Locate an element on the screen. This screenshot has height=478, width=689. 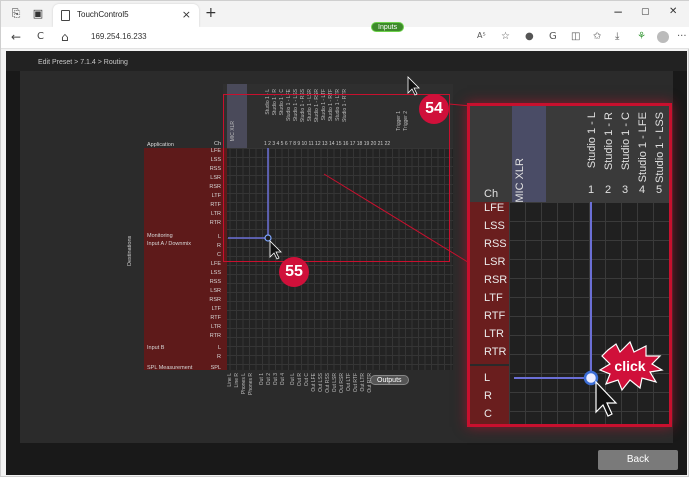
route-node is located at coordinates (268, 238).